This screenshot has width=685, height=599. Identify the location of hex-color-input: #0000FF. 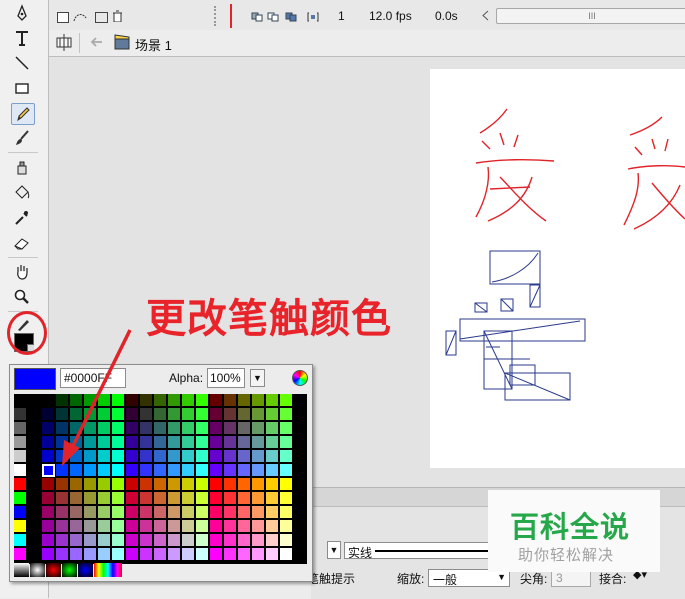
(93, 378).